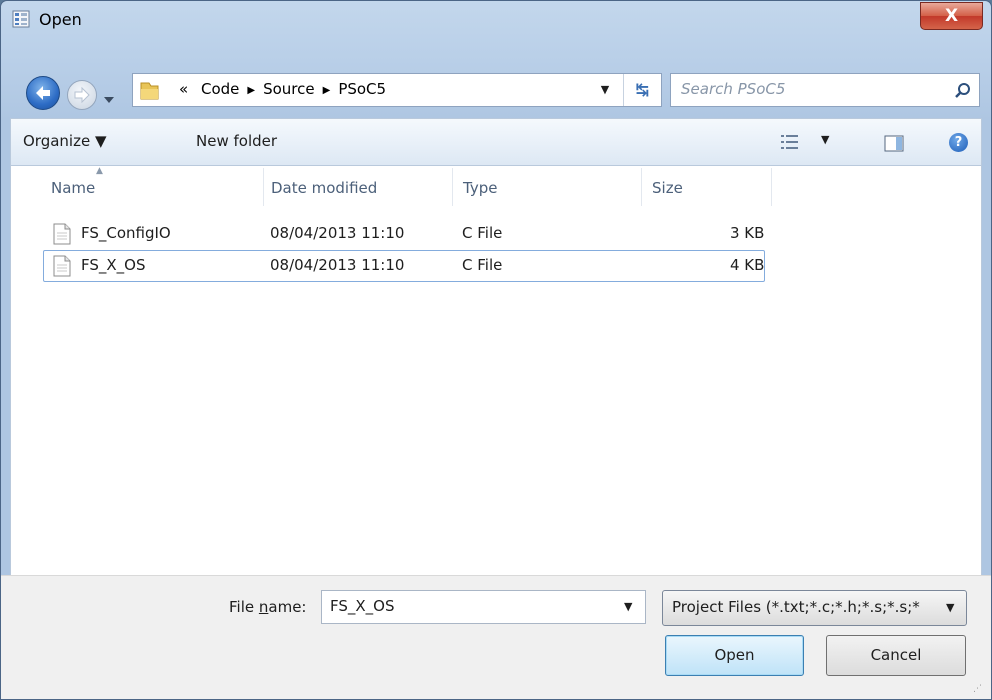  Describe the element at coordinates (894, 145) in the screenshot. I see `preview-pane-icon` at that location.